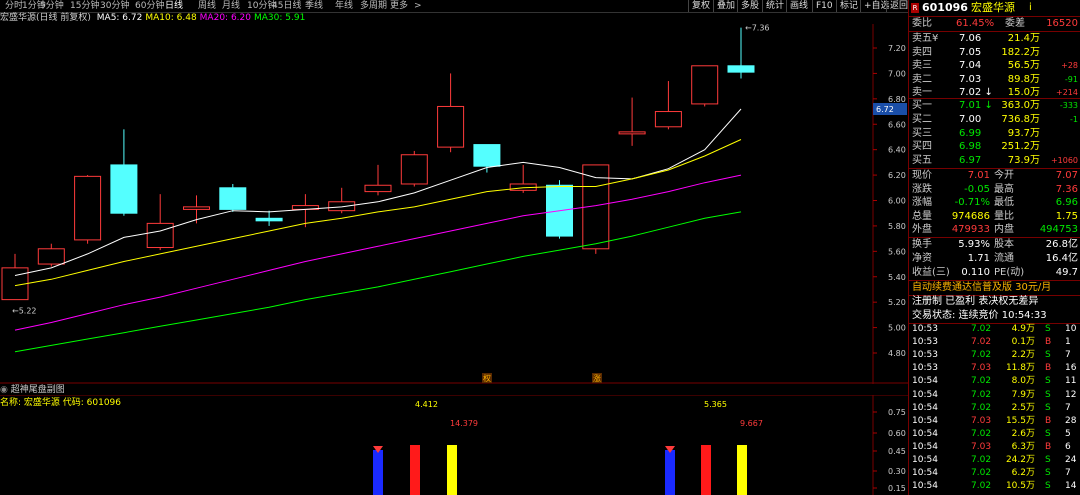  What do you see at coordinates (994, 147) in the screenshot?
I see `bid-row: 买四 6.98 251.2万` at bounding box center [994, 147].